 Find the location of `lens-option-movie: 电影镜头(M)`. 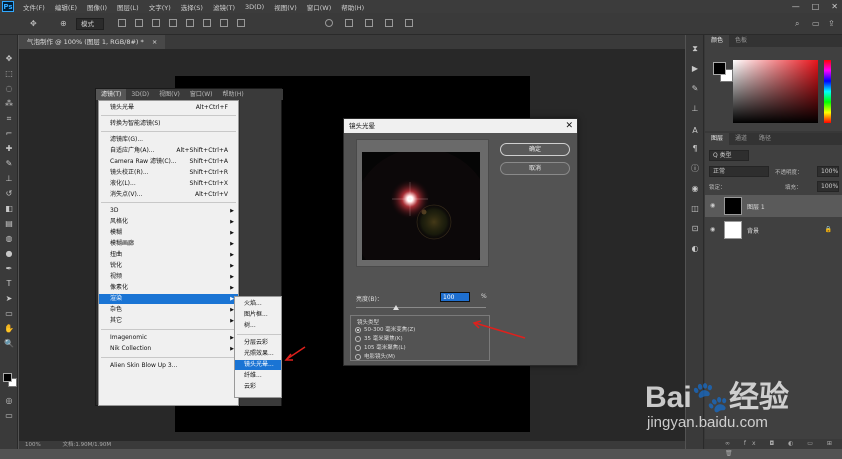

lens-option-movie: 电影镜头(M) is located at coordinates (375, 357).